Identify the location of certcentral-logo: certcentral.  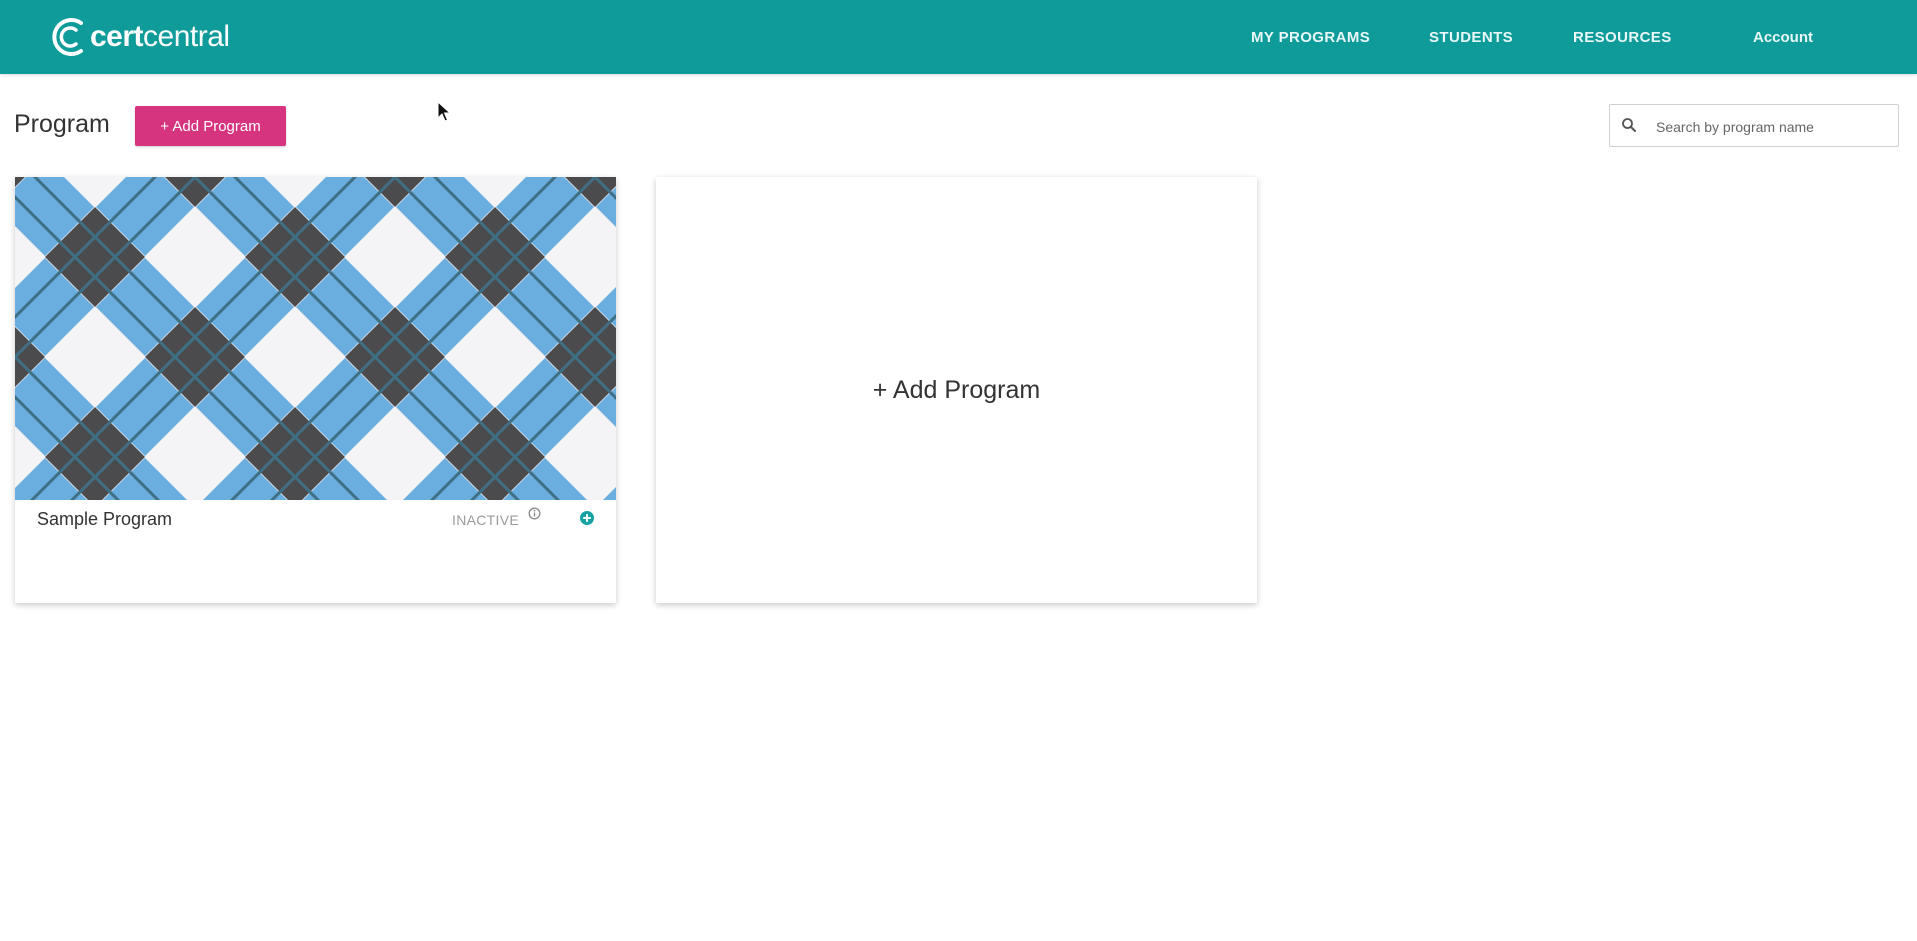
(140, 37).